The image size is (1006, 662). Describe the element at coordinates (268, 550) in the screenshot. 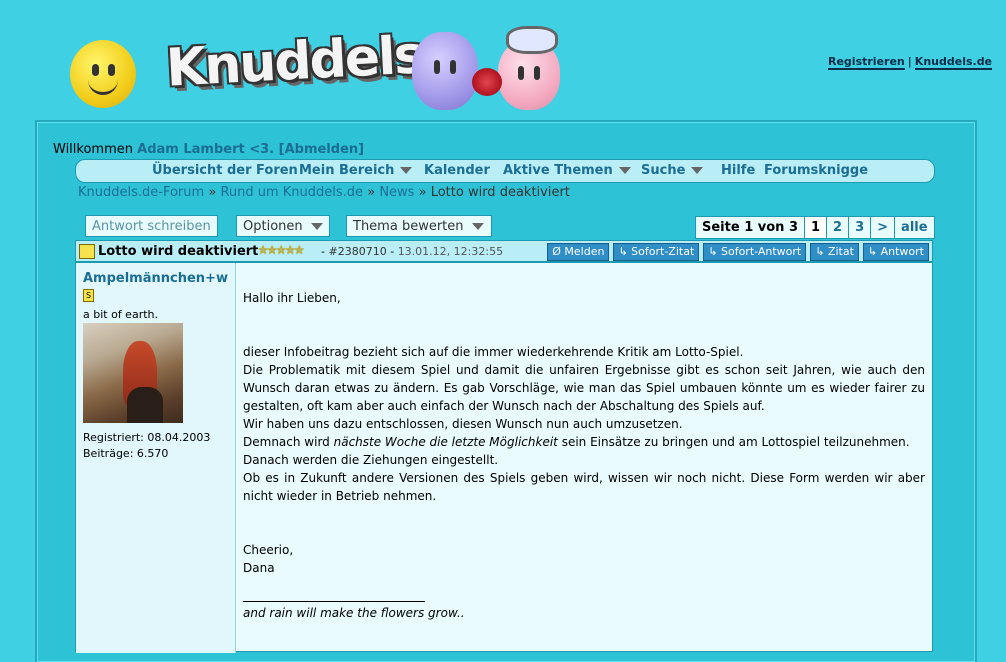

I see `post-closing: Cheerio,` at that location.